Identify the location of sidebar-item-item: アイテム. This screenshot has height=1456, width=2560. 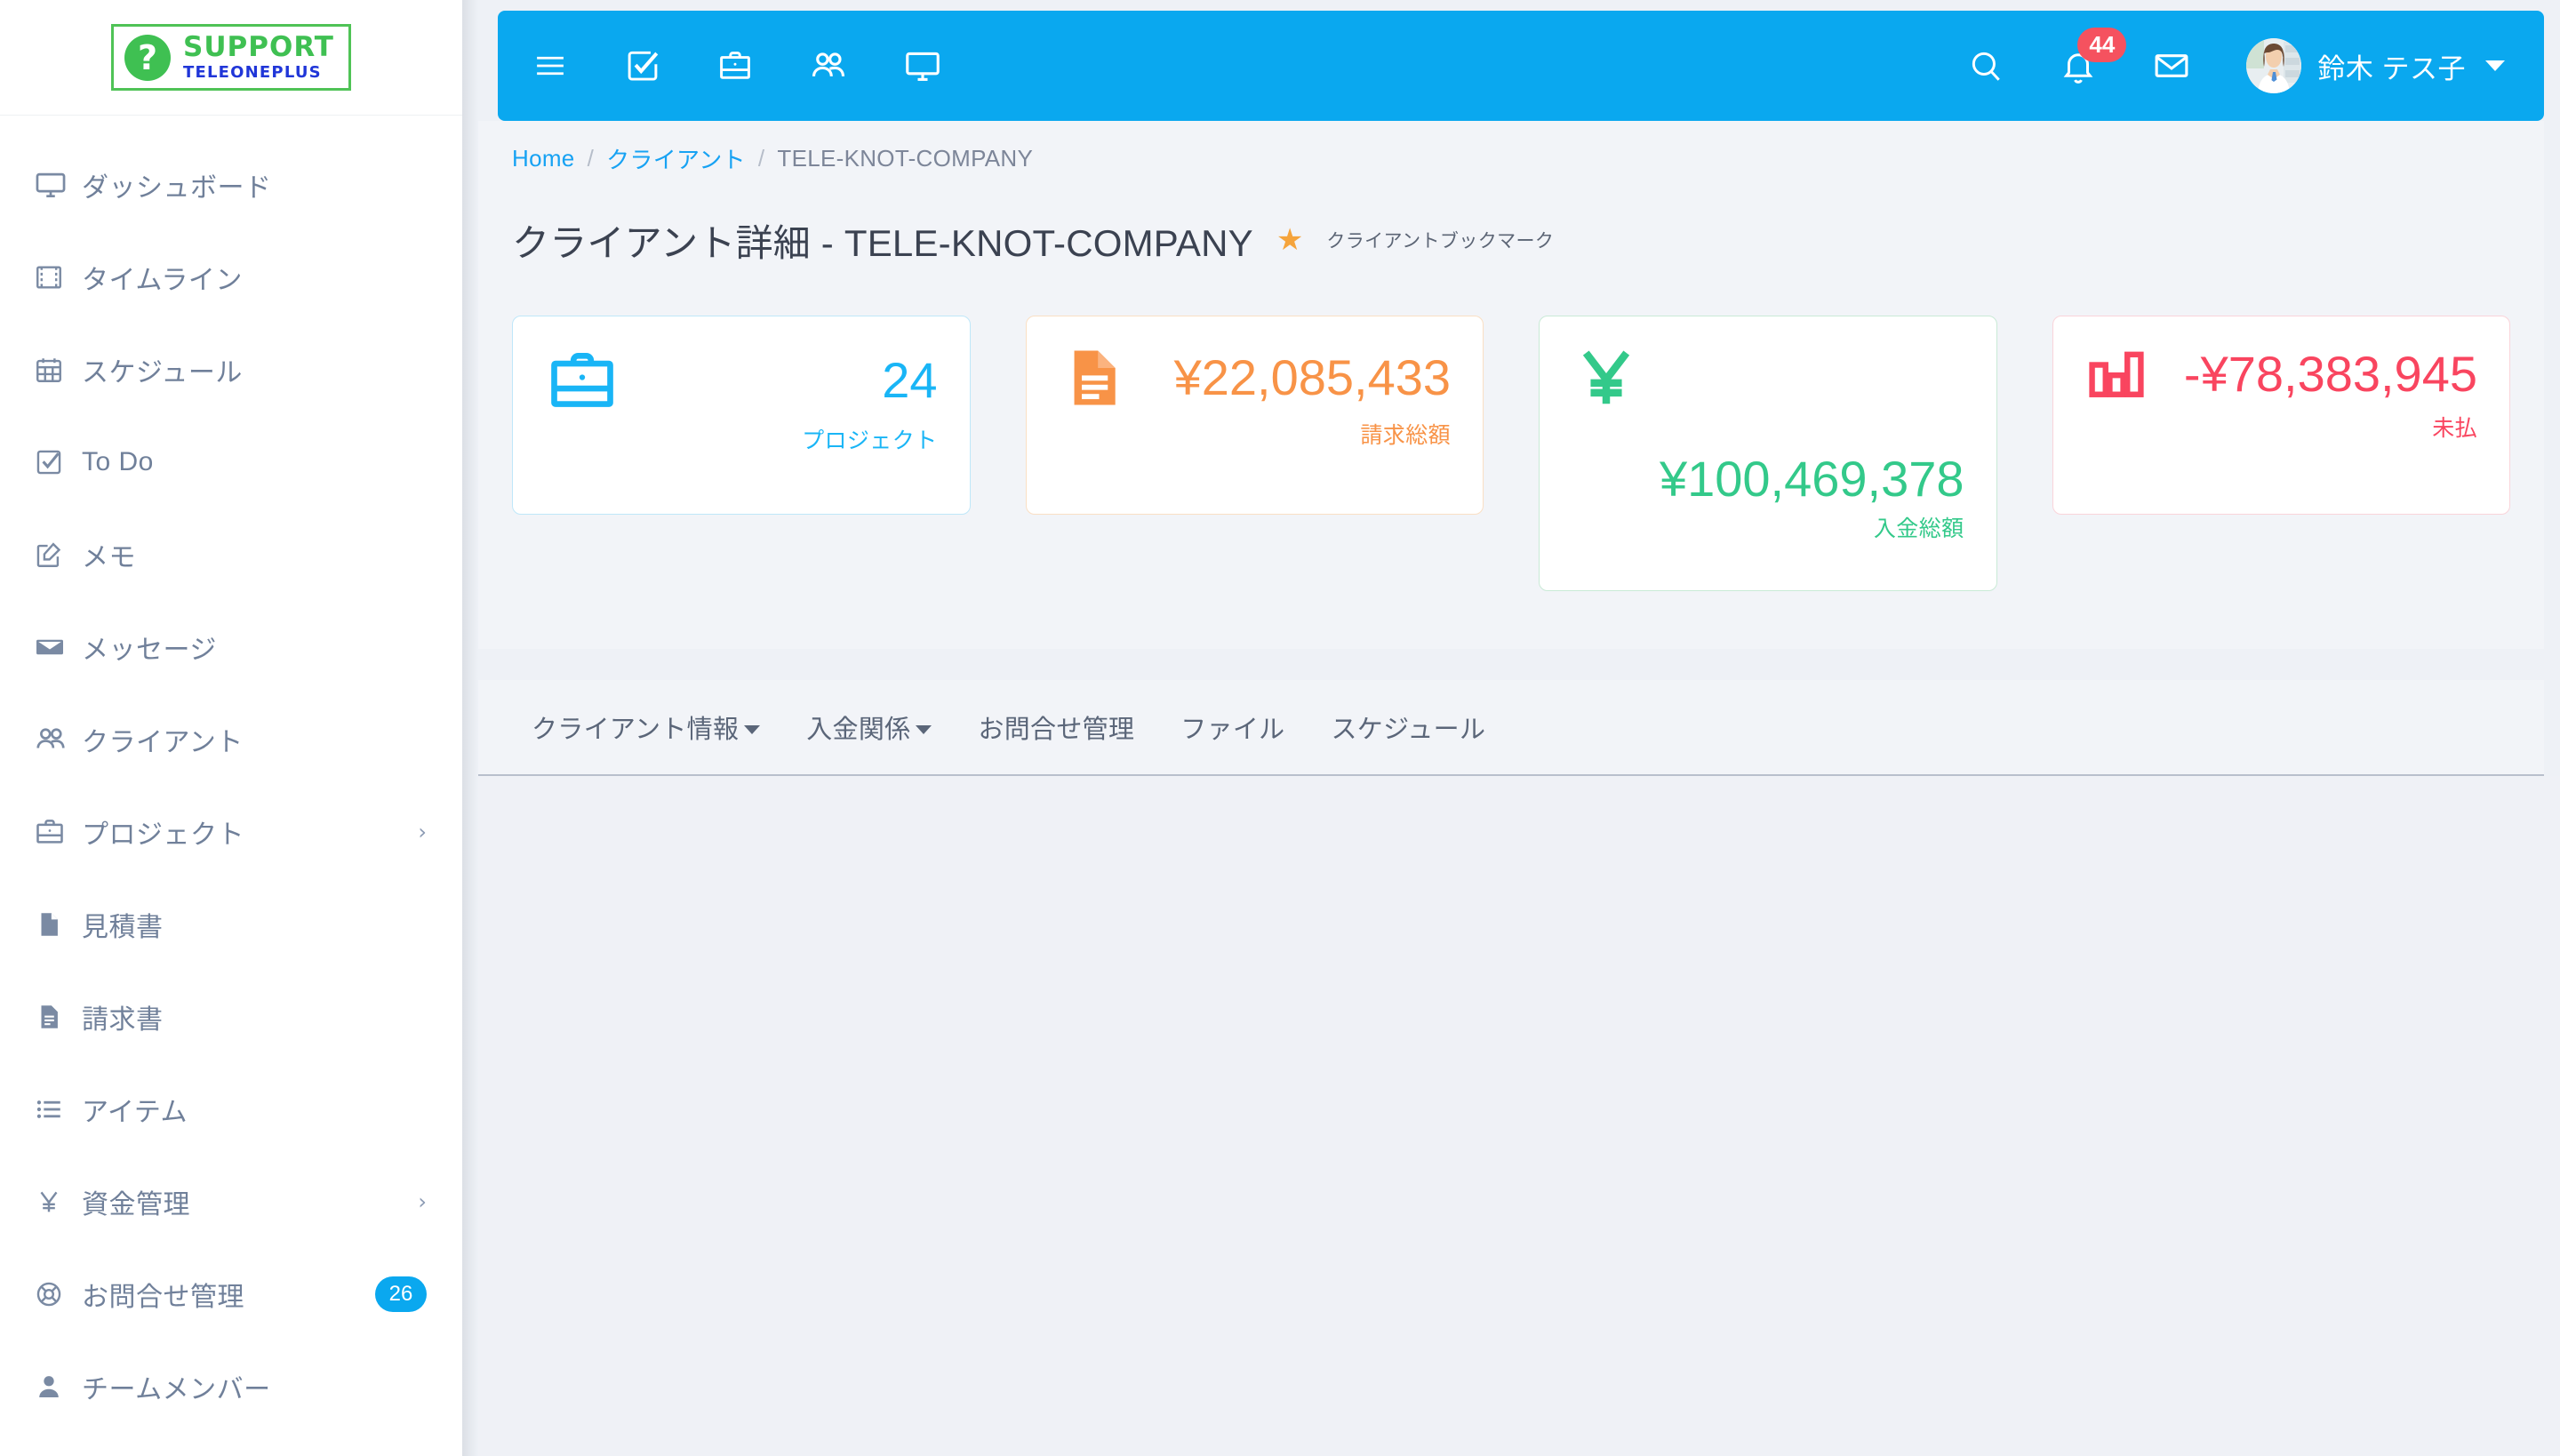
(231, 1109).